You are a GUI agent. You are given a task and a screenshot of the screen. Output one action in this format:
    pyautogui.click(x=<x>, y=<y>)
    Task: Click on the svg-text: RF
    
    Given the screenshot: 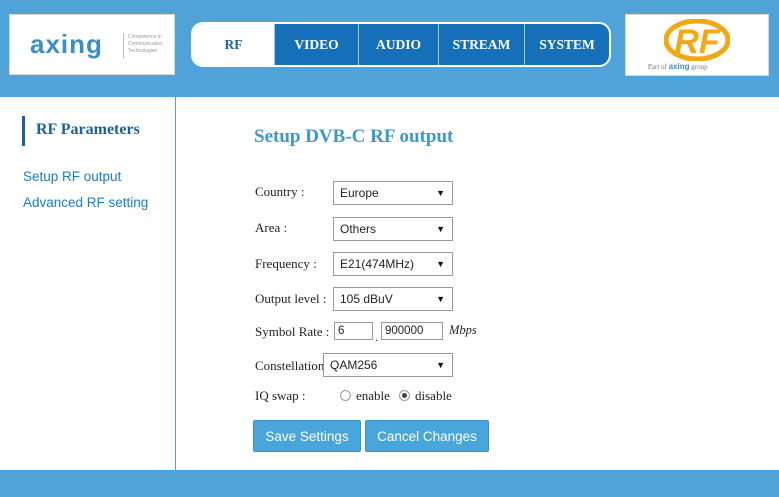 What is the action you would take?
    pyautogui.click(x=697, y=42)
    